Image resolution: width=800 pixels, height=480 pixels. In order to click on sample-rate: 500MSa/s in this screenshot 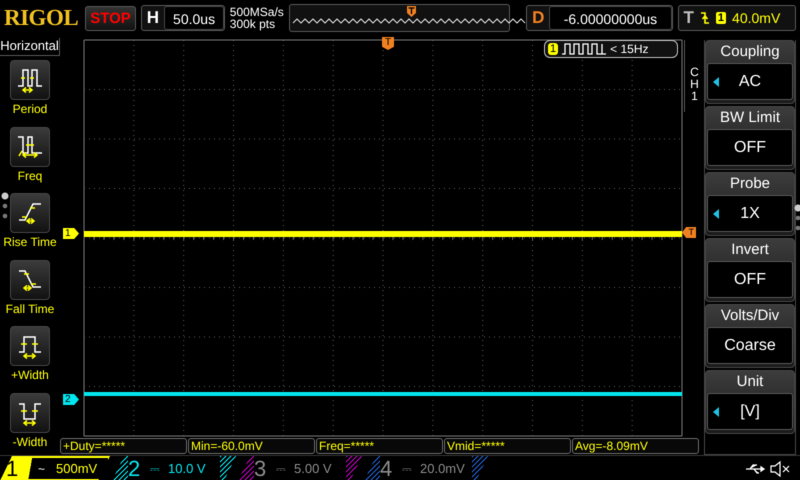, I will do `click(257, 12)`.